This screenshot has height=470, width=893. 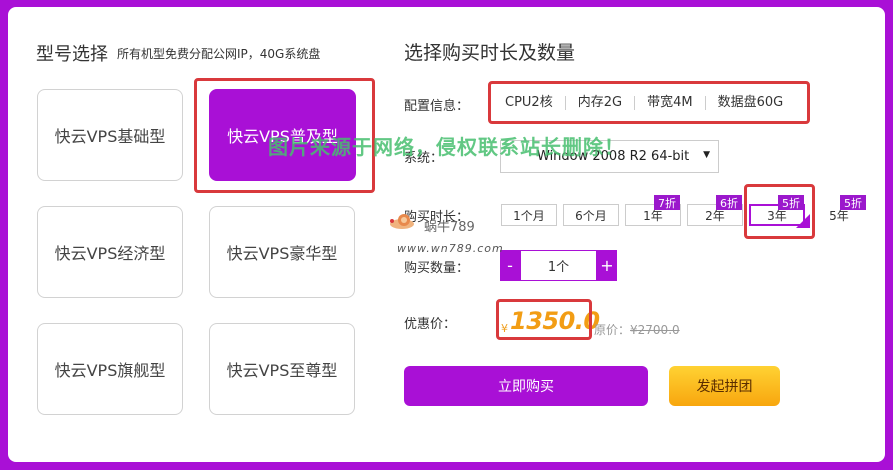 What do you see at coordinates (612, 330) in the screenshot?
I see `original-price-prefix: 原价：` at bounding box center [612, 330].